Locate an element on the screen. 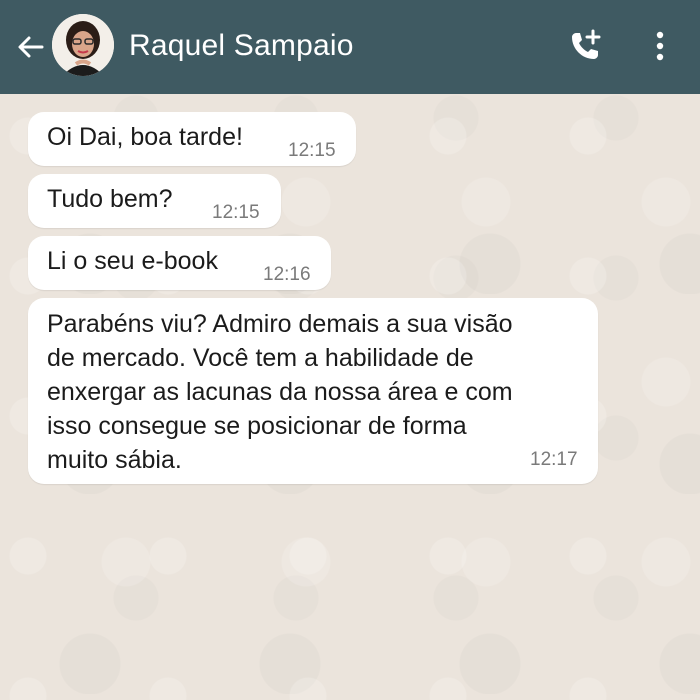 Image resolution: width=700 pixels, height=700 pixels. back-button is located at coordinates (30, 47).